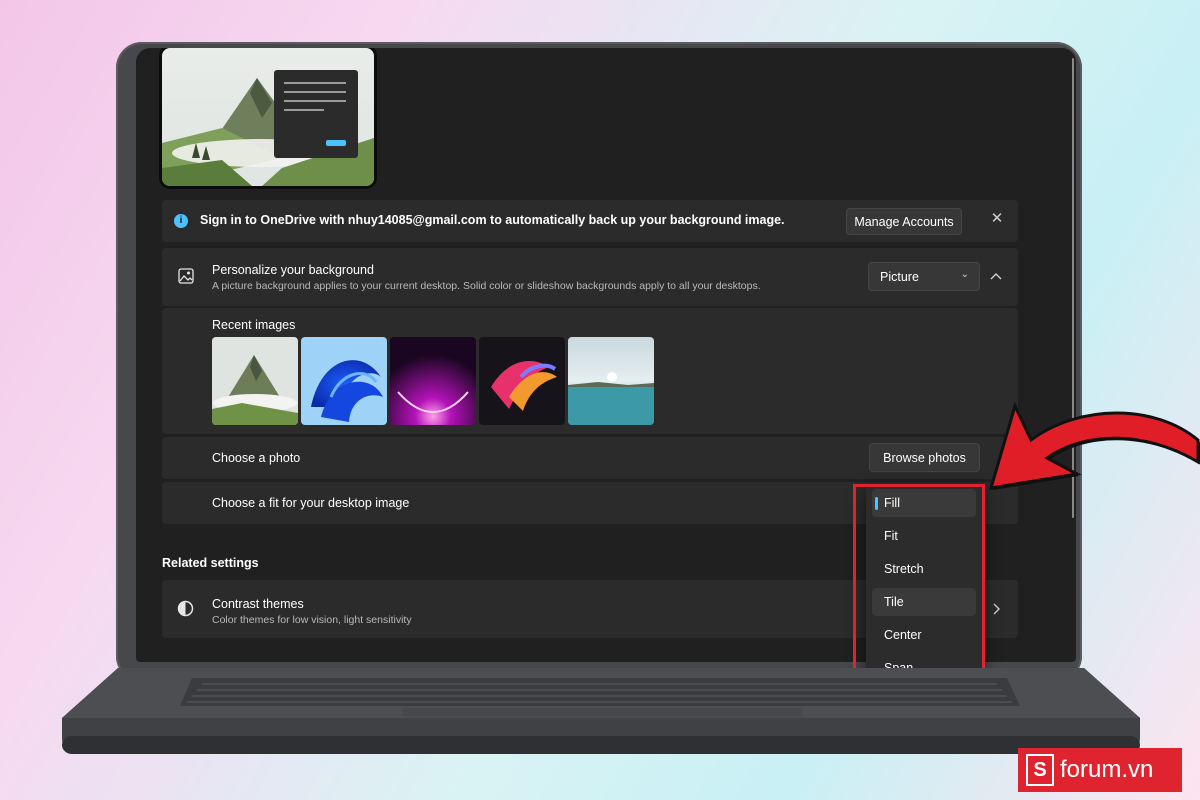  Describe the element at coordinates (311, 503) in the screenshot. I see `choose-fit-label: Choose a fit for your desktop image` at that location.